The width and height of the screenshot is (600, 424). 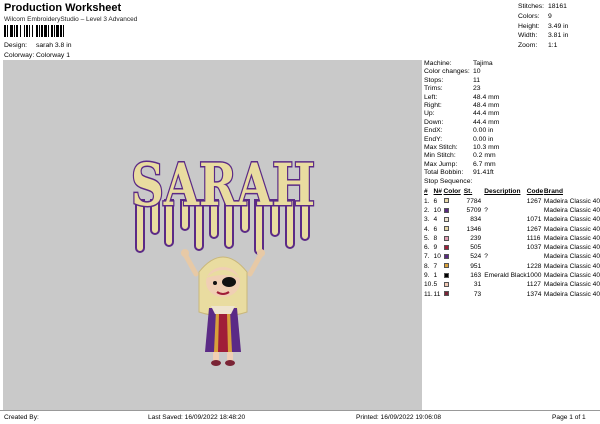 I want to click on stop-number: 3., so click(x=427, y=220).